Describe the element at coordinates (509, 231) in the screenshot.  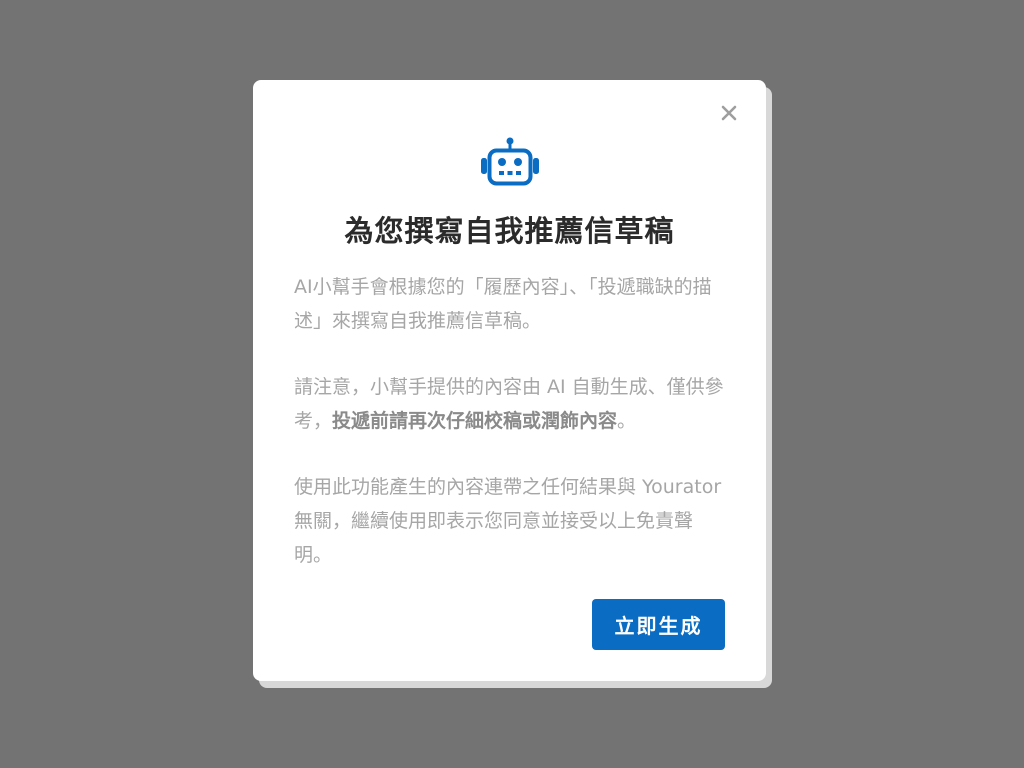
I see `dialog-title: 為您撰寫自我推薦信草稿` at that location.